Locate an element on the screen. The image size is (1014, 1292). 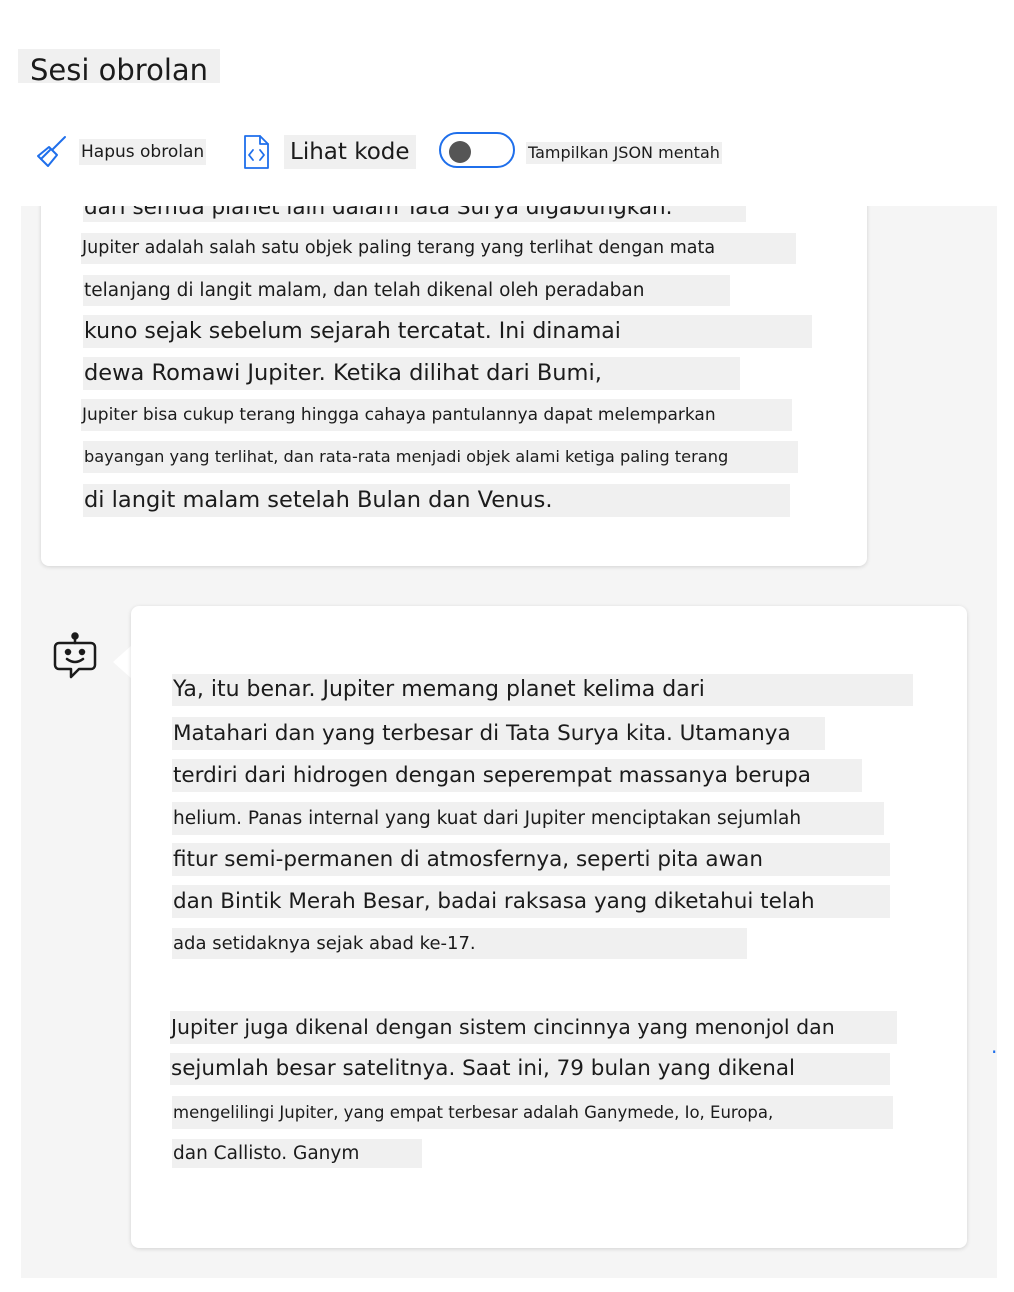
view-code-button: Lihat kode is located at coordinates (327, 152).